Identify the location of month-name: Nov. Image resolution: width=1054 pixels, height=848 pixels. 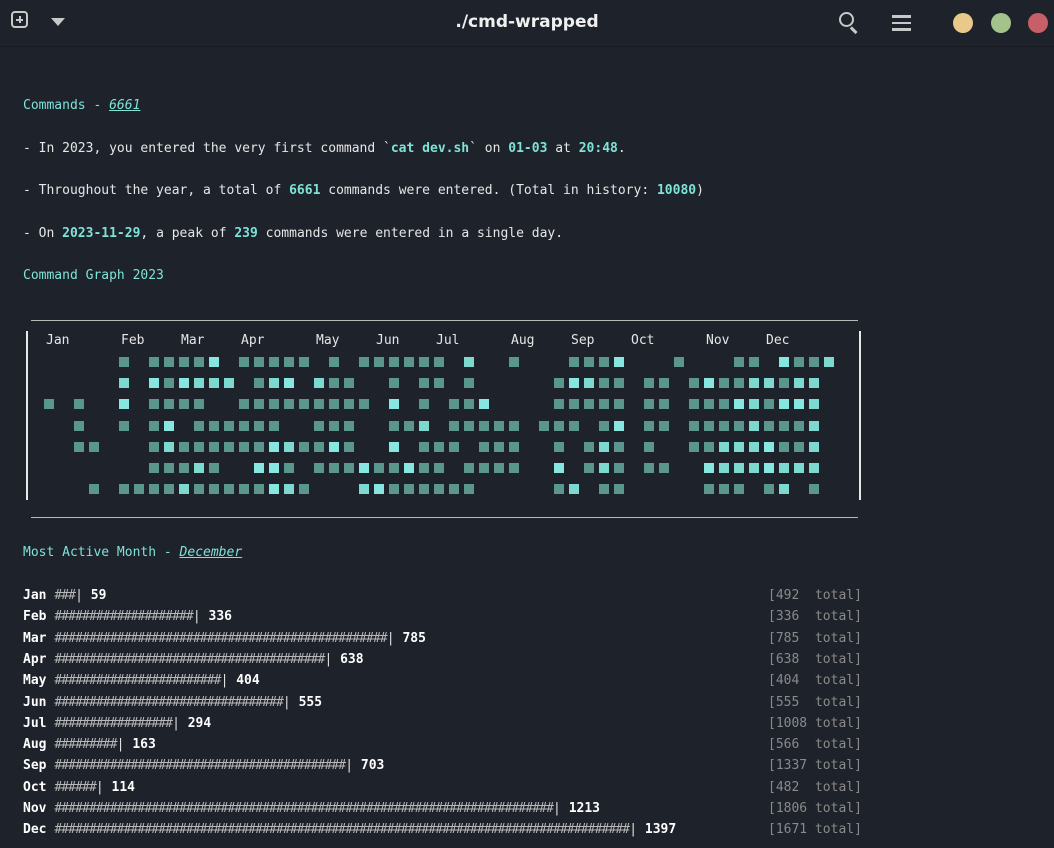
(39, 808).